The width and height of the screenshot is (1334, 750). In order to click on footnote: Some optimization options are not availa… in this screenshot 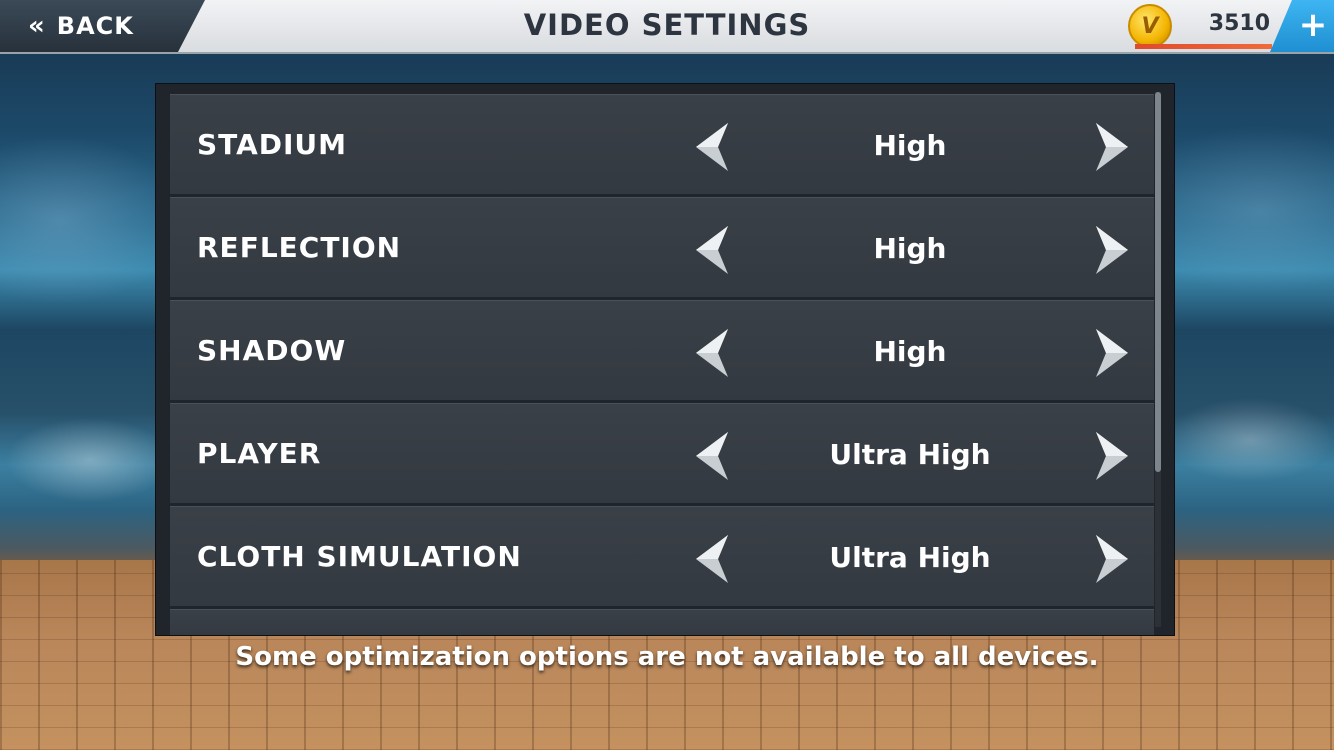, I will do `click(667, 657)`.